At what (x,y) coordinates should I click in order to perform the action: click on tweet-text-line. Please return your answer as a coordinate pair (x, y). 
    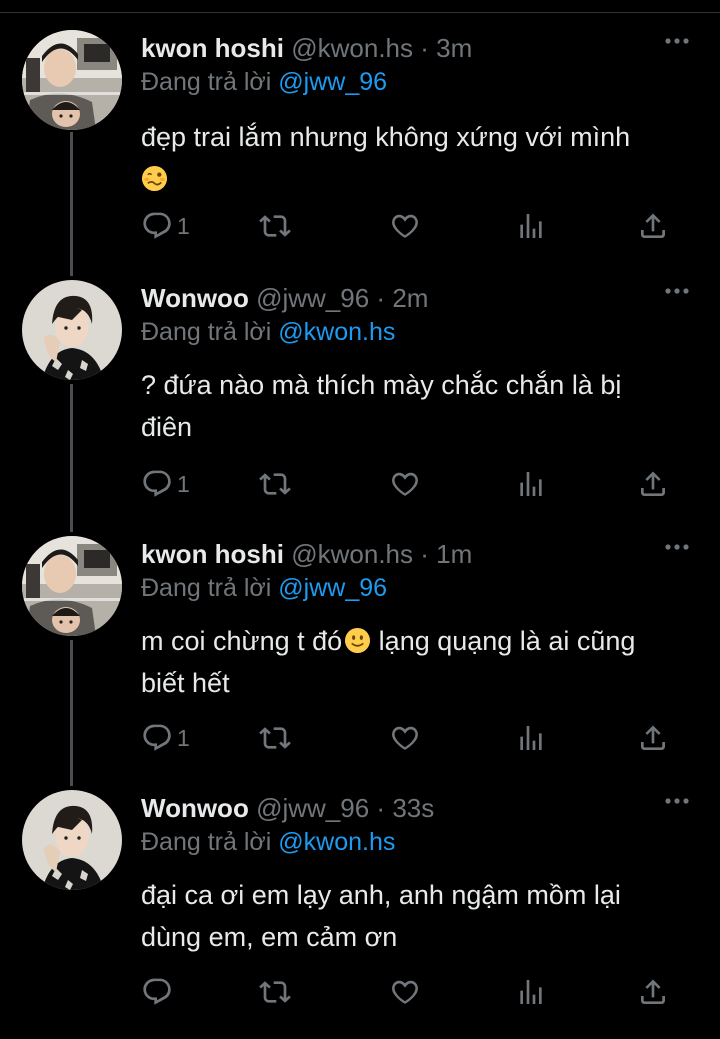
    Looking at the image, I should click on (421, 179).